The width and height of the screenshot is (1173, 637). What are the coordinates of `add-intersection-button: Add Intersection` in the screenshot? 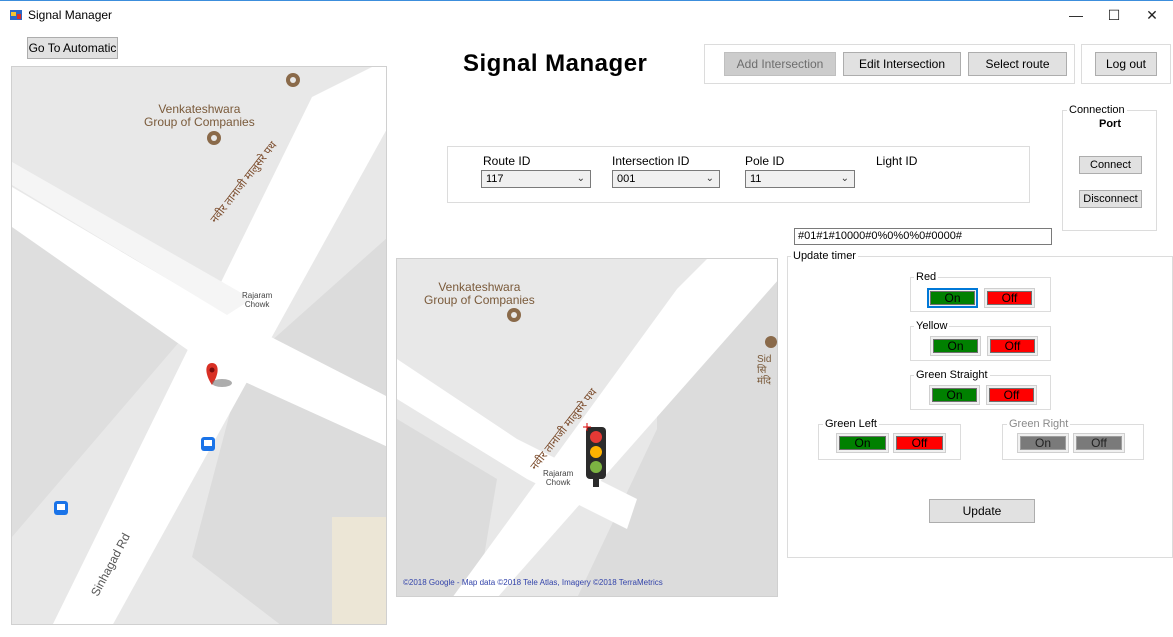 It's located at (780, 64).